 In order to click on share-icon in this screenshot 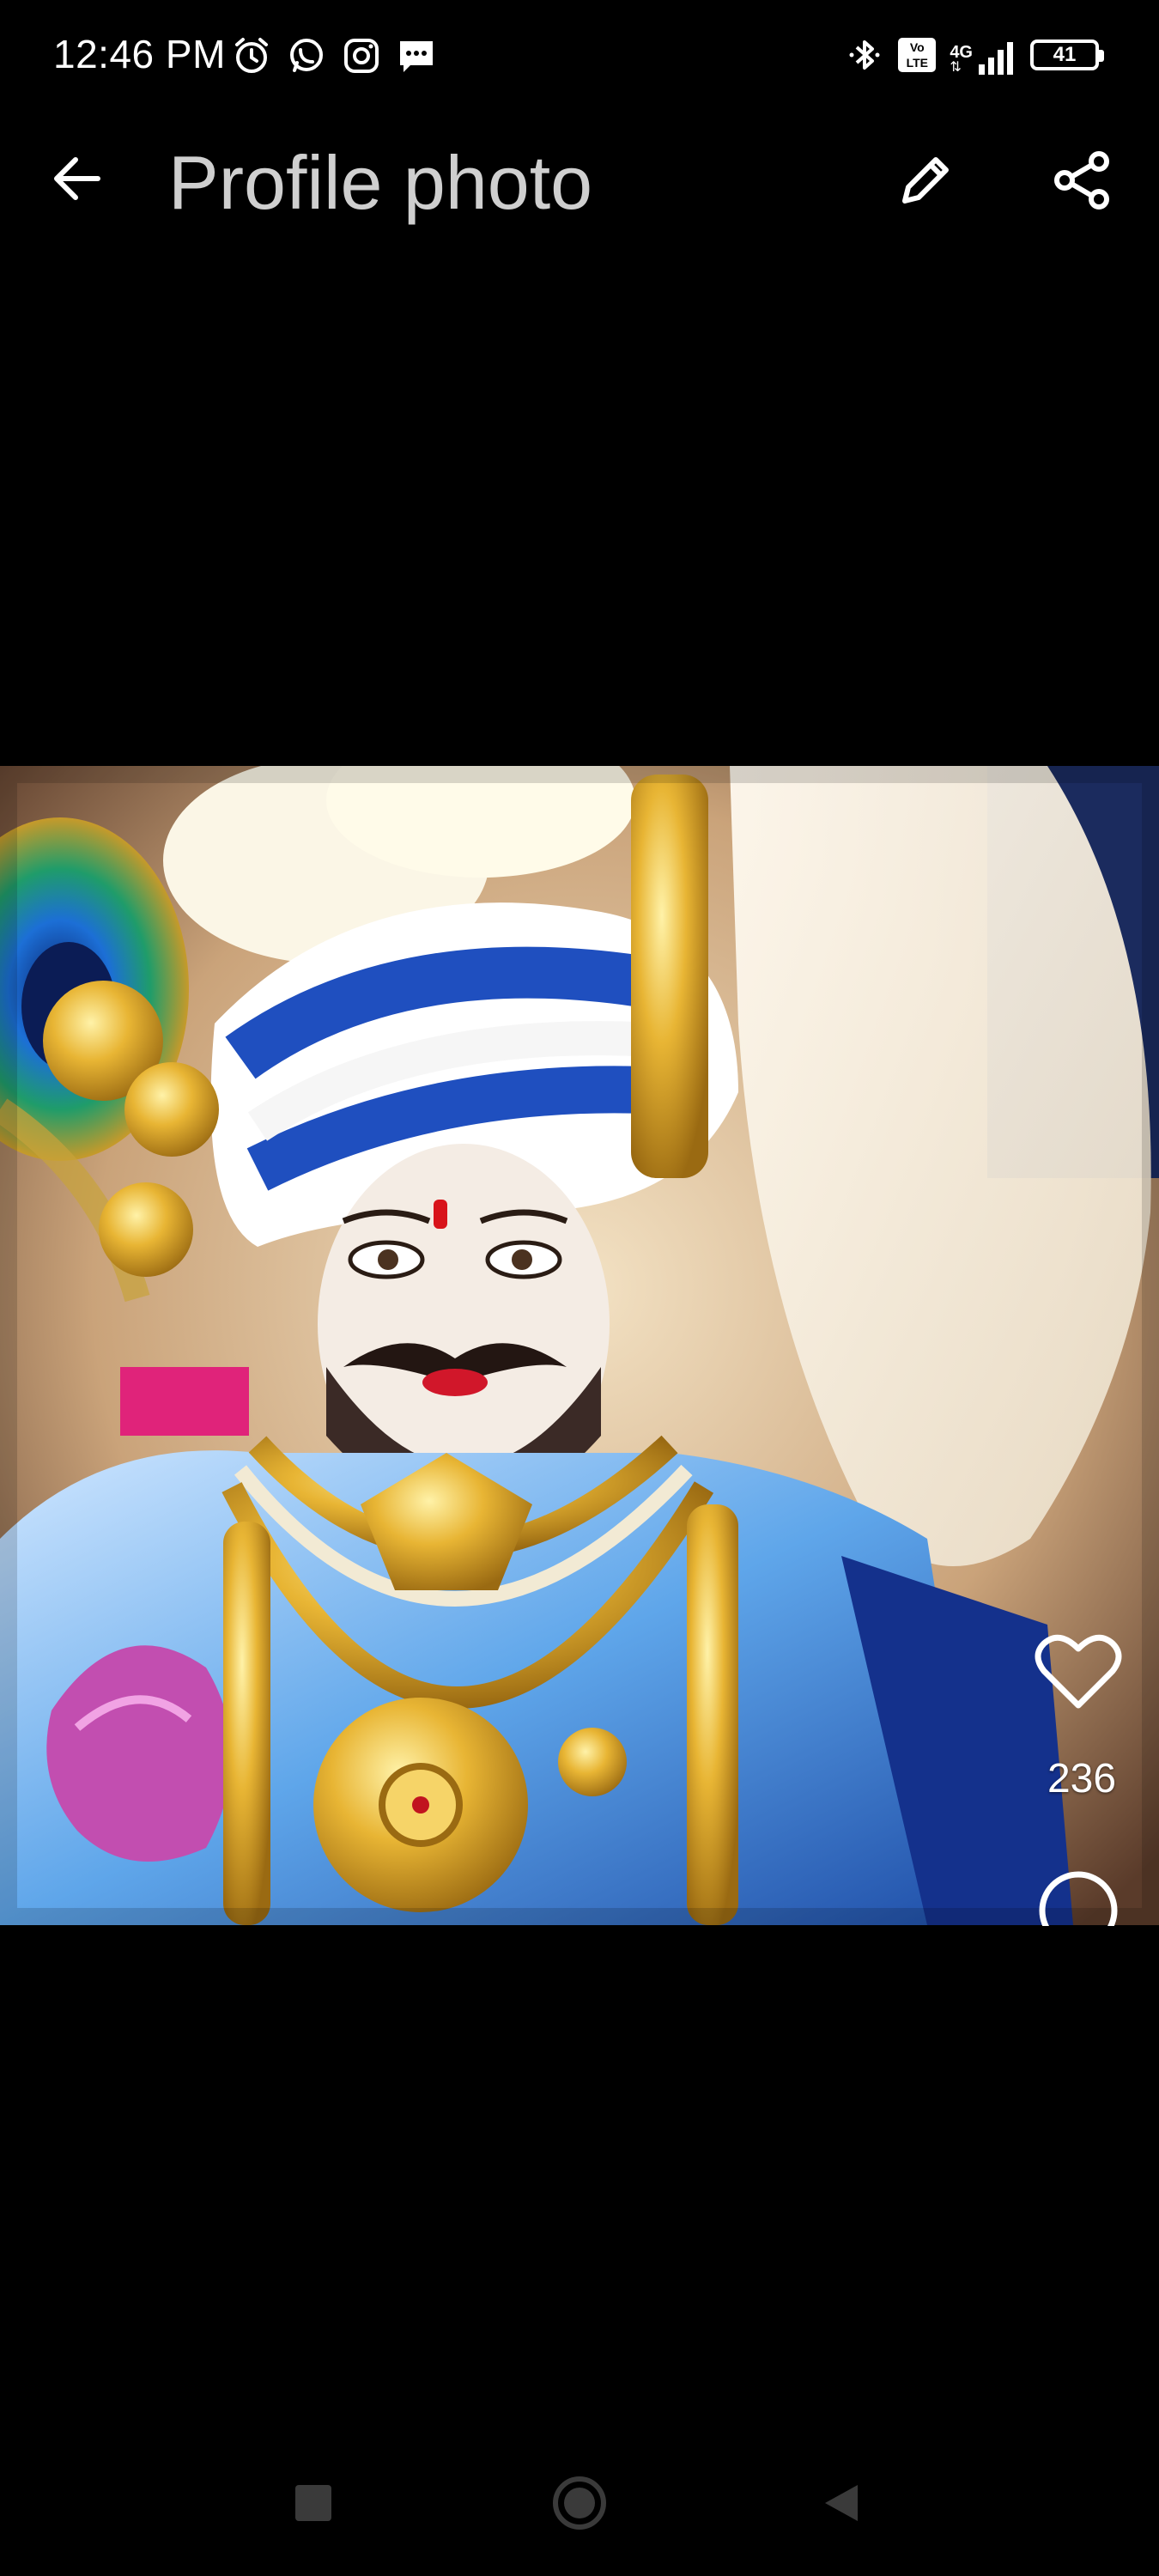, I will do `click(1081, 180)`.